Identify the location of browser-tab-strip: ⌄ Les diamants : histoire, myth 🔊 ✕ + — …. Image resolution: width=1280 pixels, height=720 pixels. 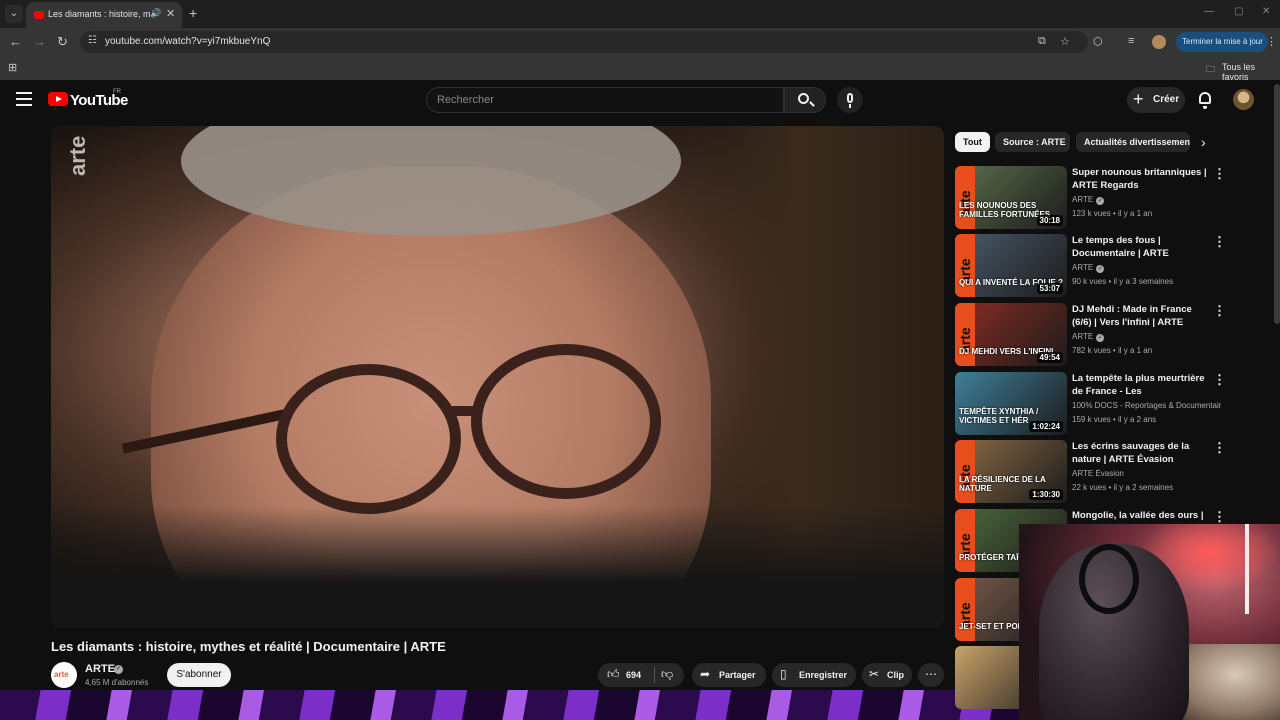
(640, 14).